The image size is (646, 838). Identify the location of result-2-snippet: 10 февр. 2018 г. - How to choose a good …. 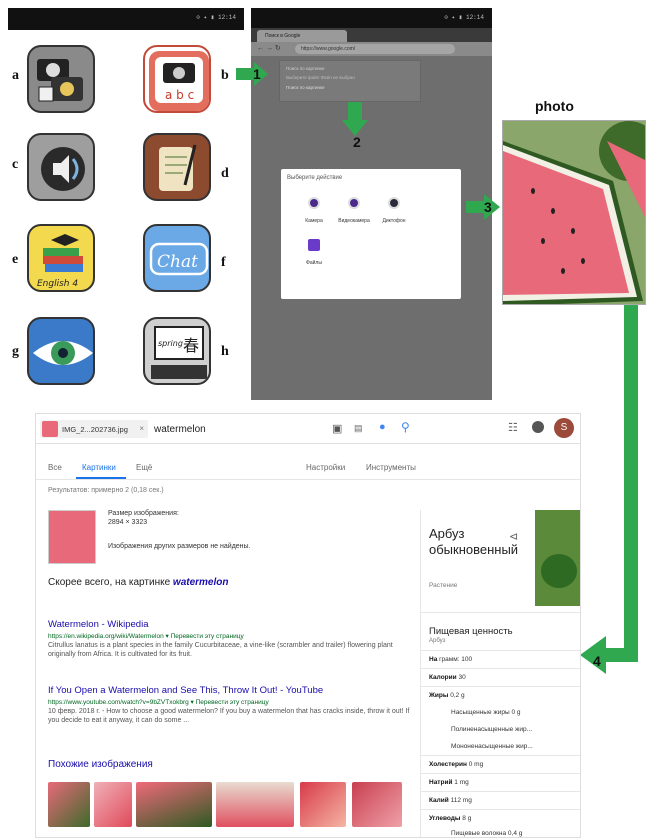
(229, 716).